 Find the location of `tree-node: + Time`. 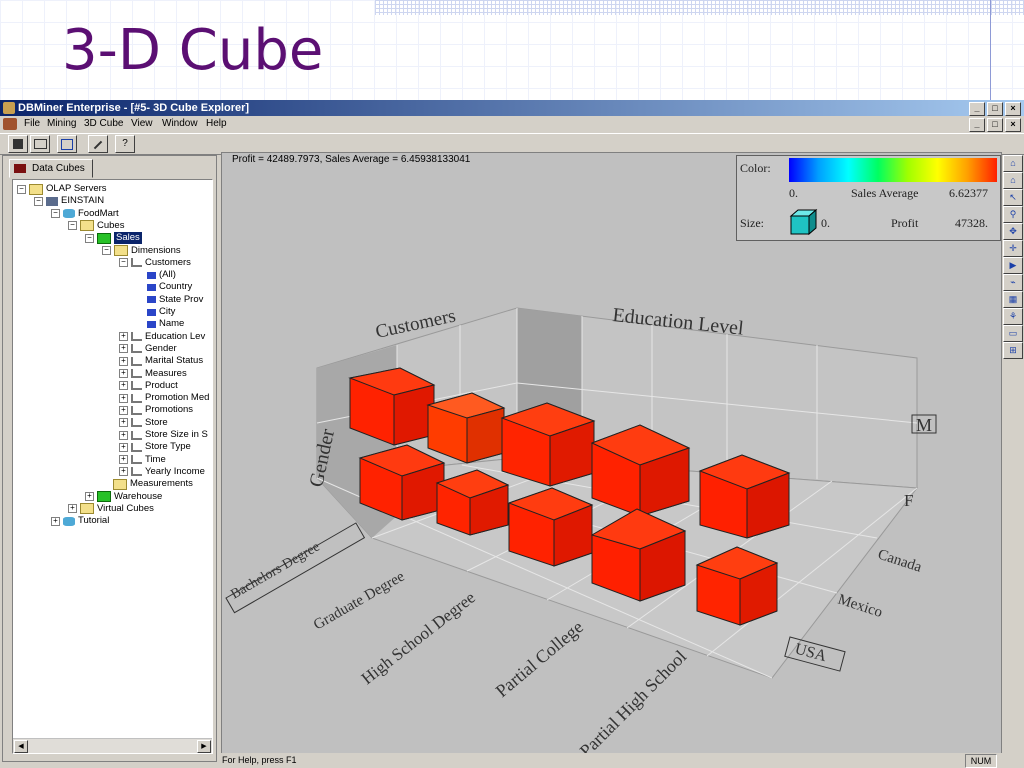

tree-node: + Time is located at coordinates (142, 460).